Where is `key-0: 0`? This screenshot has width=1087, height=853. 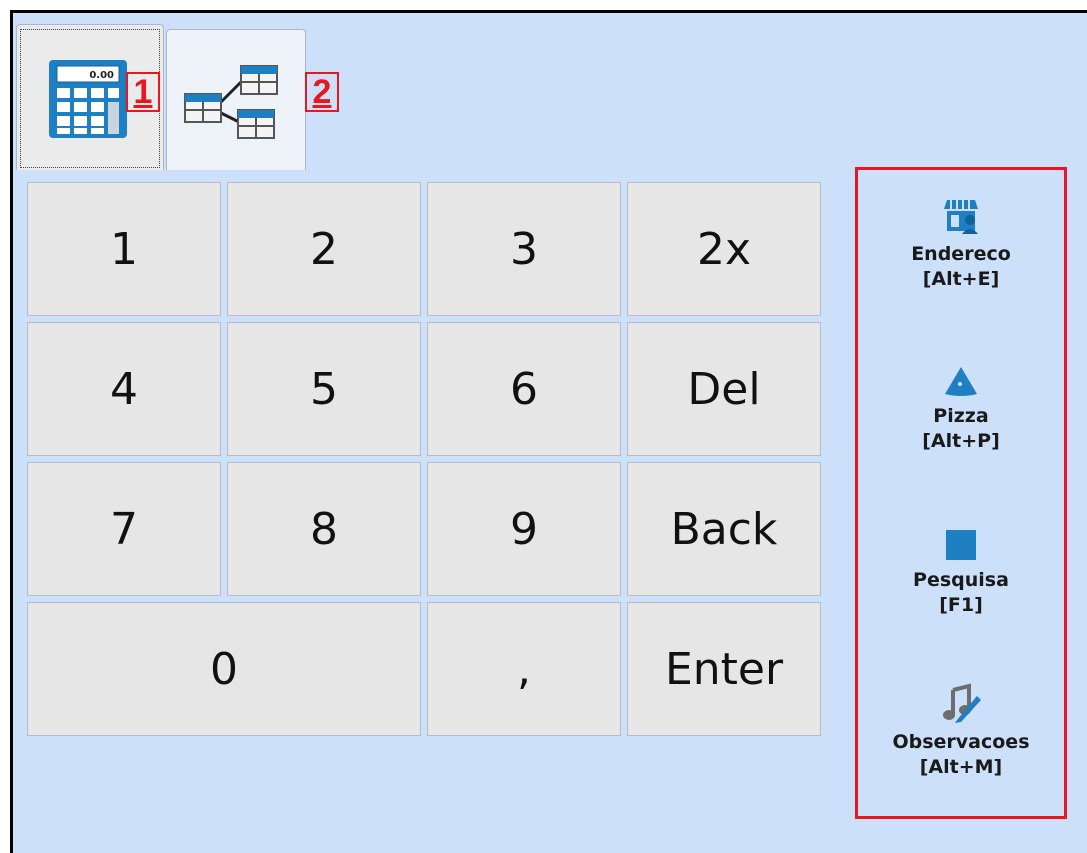 key-0: 0 is located at coordinates (224, 669).